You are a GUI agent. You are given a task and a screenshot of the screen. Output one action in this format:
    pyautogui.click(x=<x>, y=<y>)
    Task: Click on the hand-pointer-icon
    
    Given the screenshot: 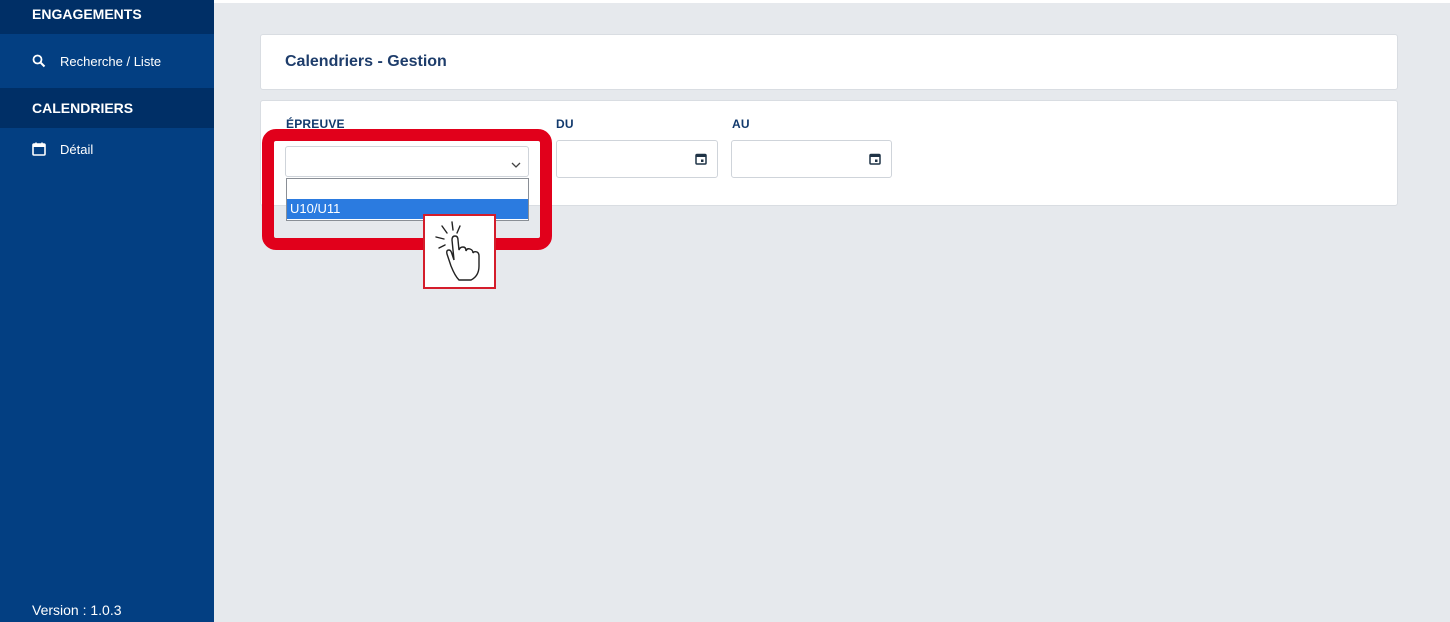 What is the action you would take?
    pyautogui.click(x=457, y=251)
    